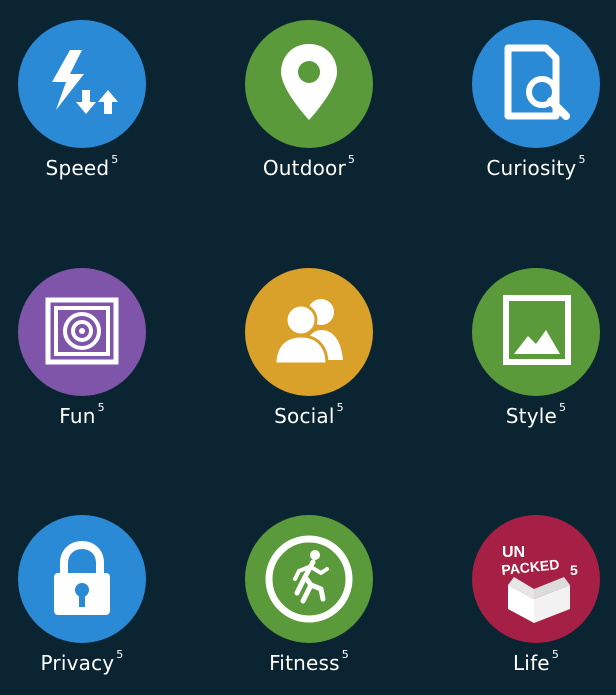  I want to click on tile-fitness: Fitness 5, so click(309, 605).